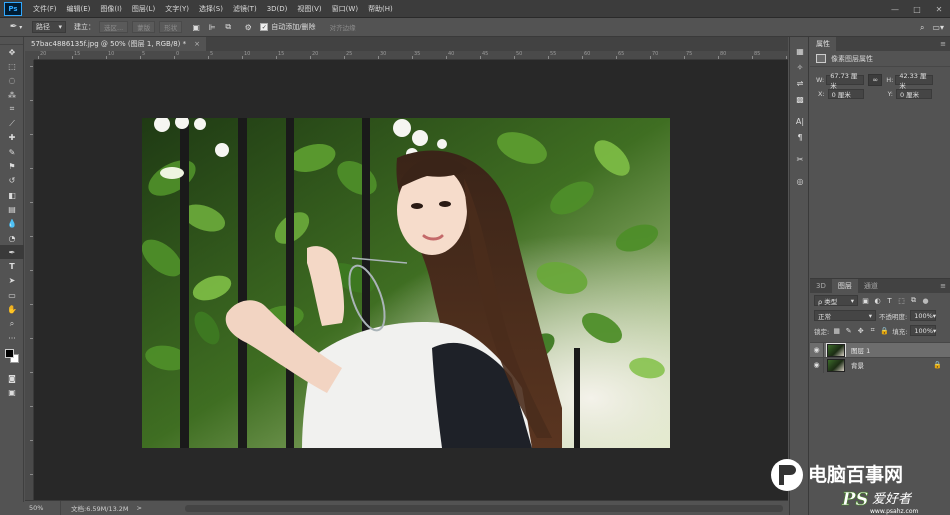  What do you see at coordinates (12, 378) in the screenshot?
I see `quick-mask-icon: ◙` at bounding box center [12, 378].